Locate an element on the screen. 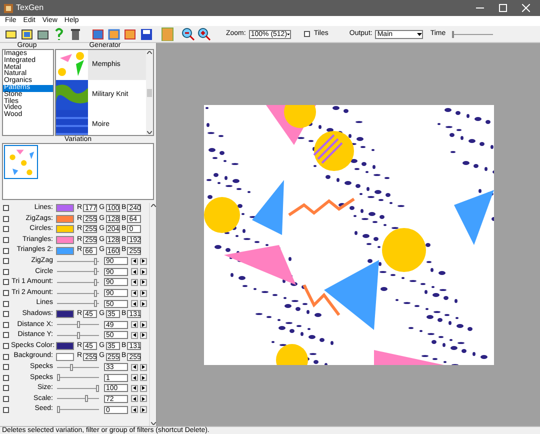 The height and width of the screenshot is (434, 540). moire-thumbnail is located at coordinates (72, 122).